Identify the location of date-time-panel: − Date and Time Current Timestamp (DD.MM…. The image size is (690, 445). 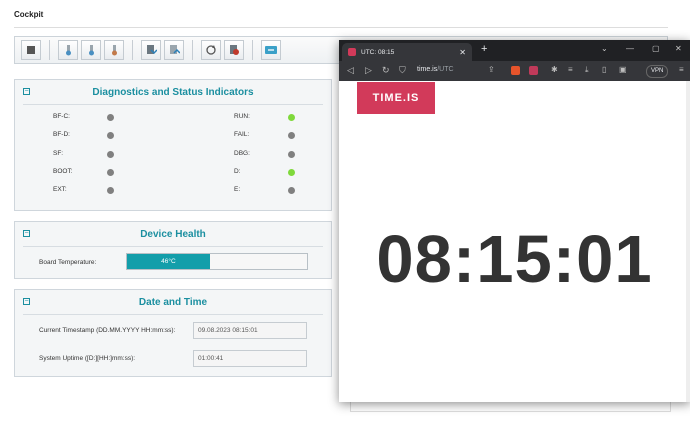
(173, 333).